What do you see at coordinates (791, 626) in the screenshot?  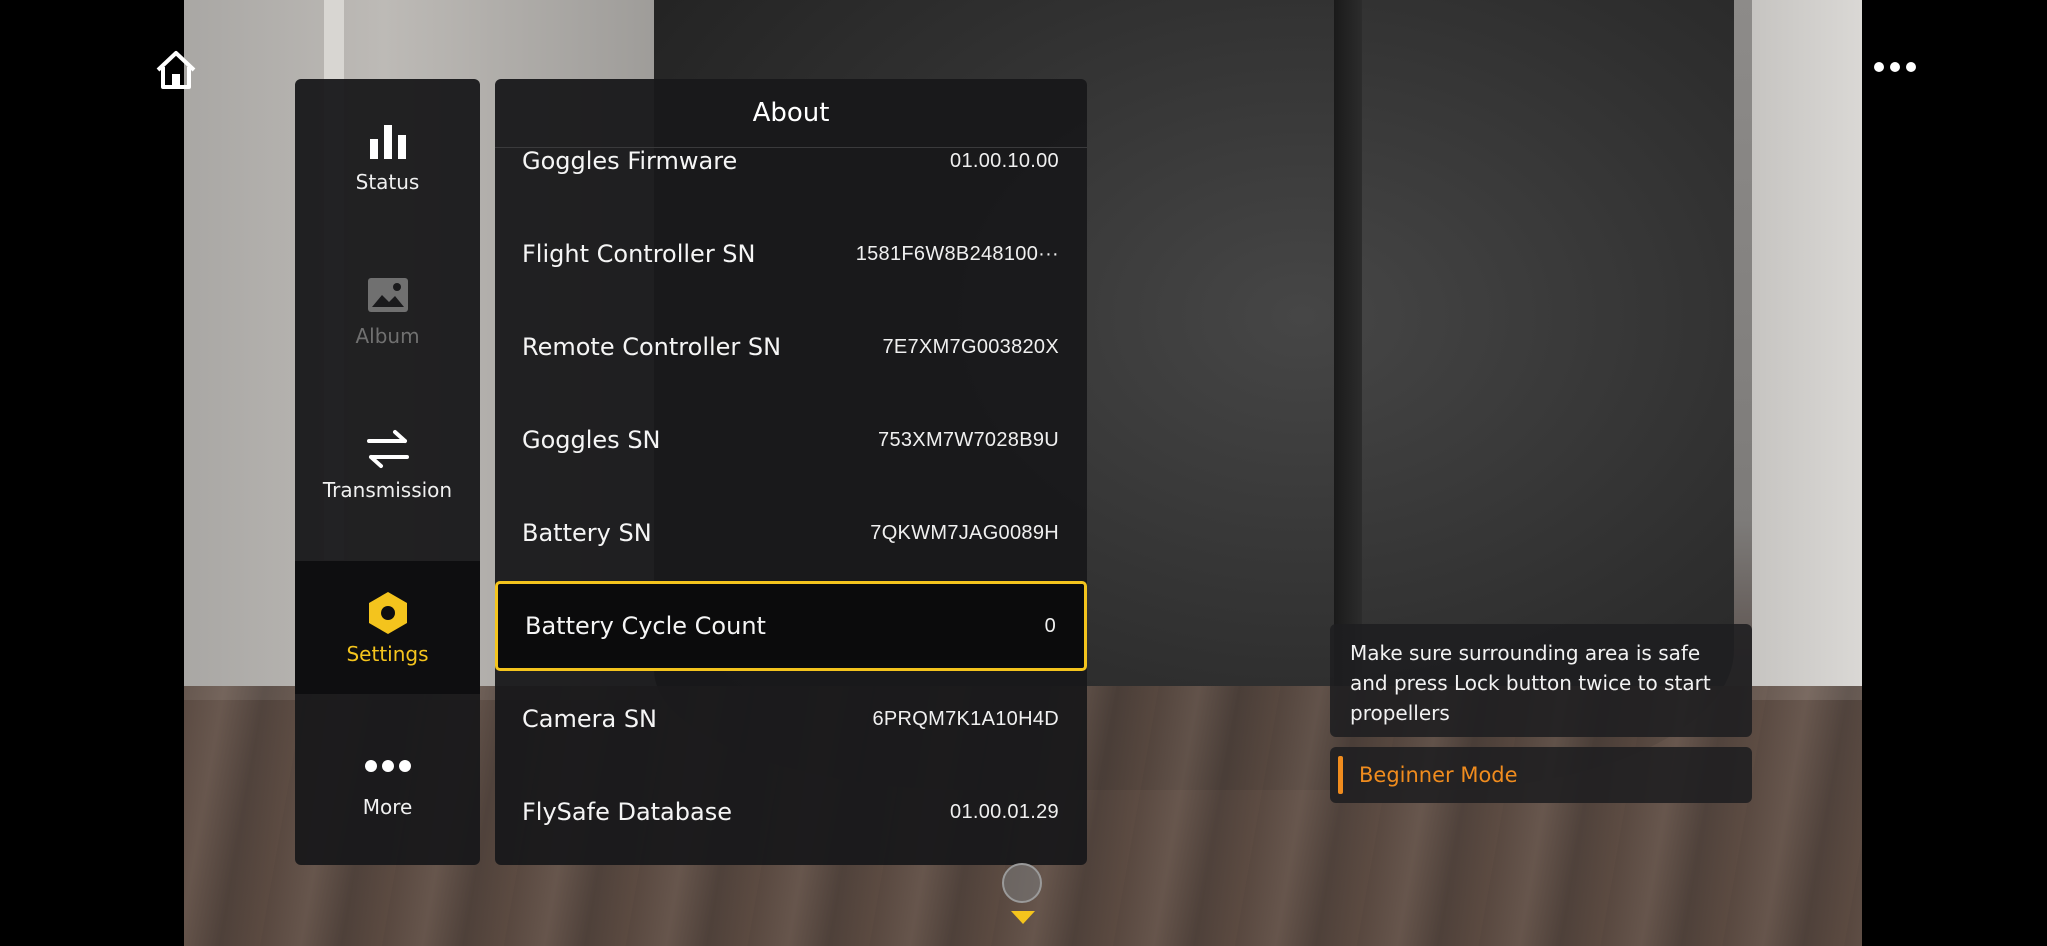 I see `list-item-selected: Battery Cycle Count 0` at bounding box center [791, 626].